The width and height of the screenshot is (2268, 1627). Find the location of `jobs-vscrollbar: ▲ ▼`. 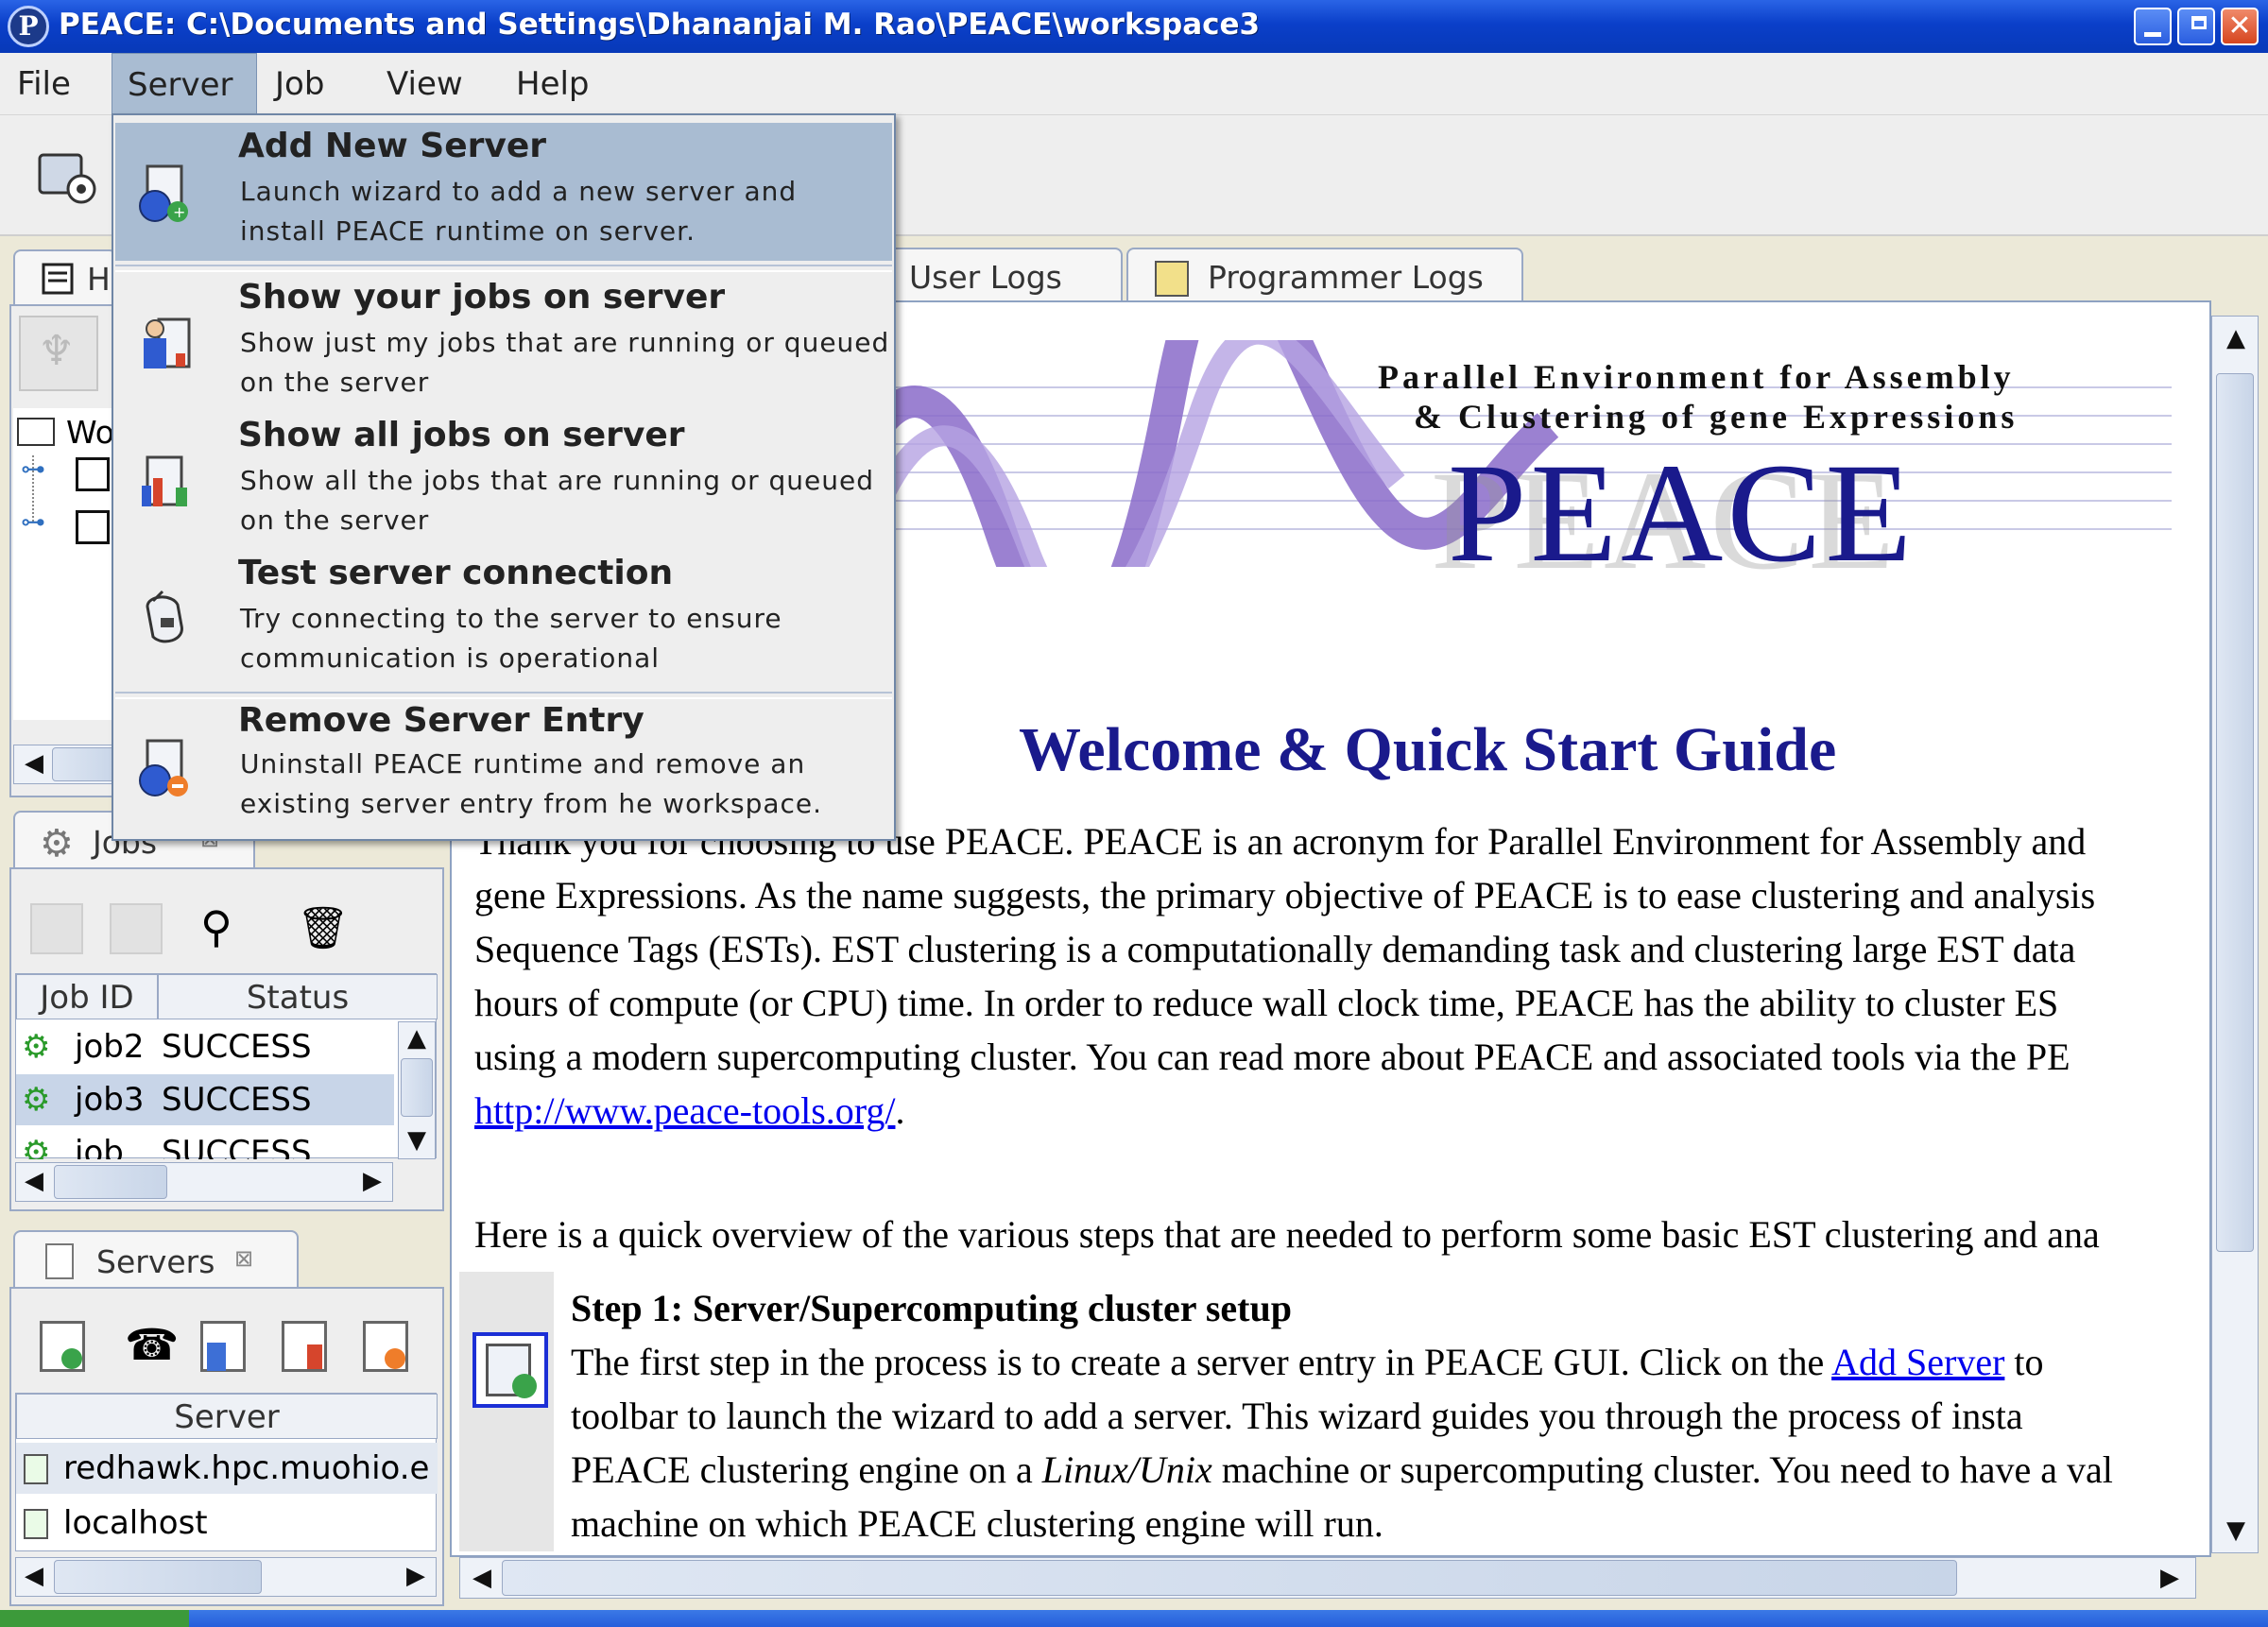

jobs-vscrollbar: ▲ ▼ is located at coordinates (417, 1090).